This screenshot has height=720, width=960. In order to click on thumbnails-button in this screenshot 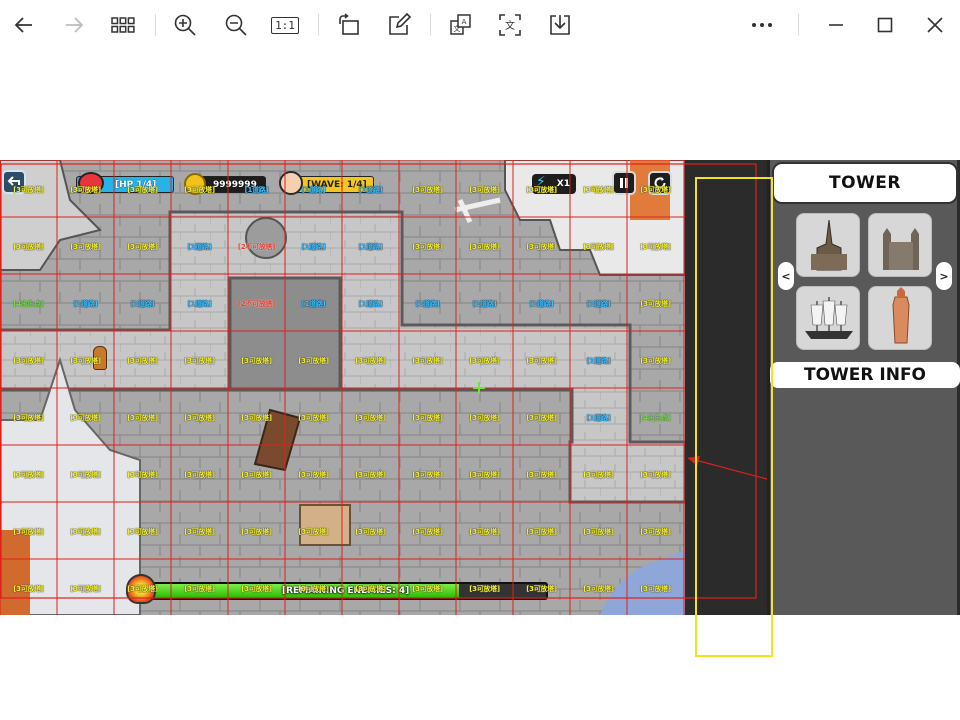, I will do `click(123, 25)`.